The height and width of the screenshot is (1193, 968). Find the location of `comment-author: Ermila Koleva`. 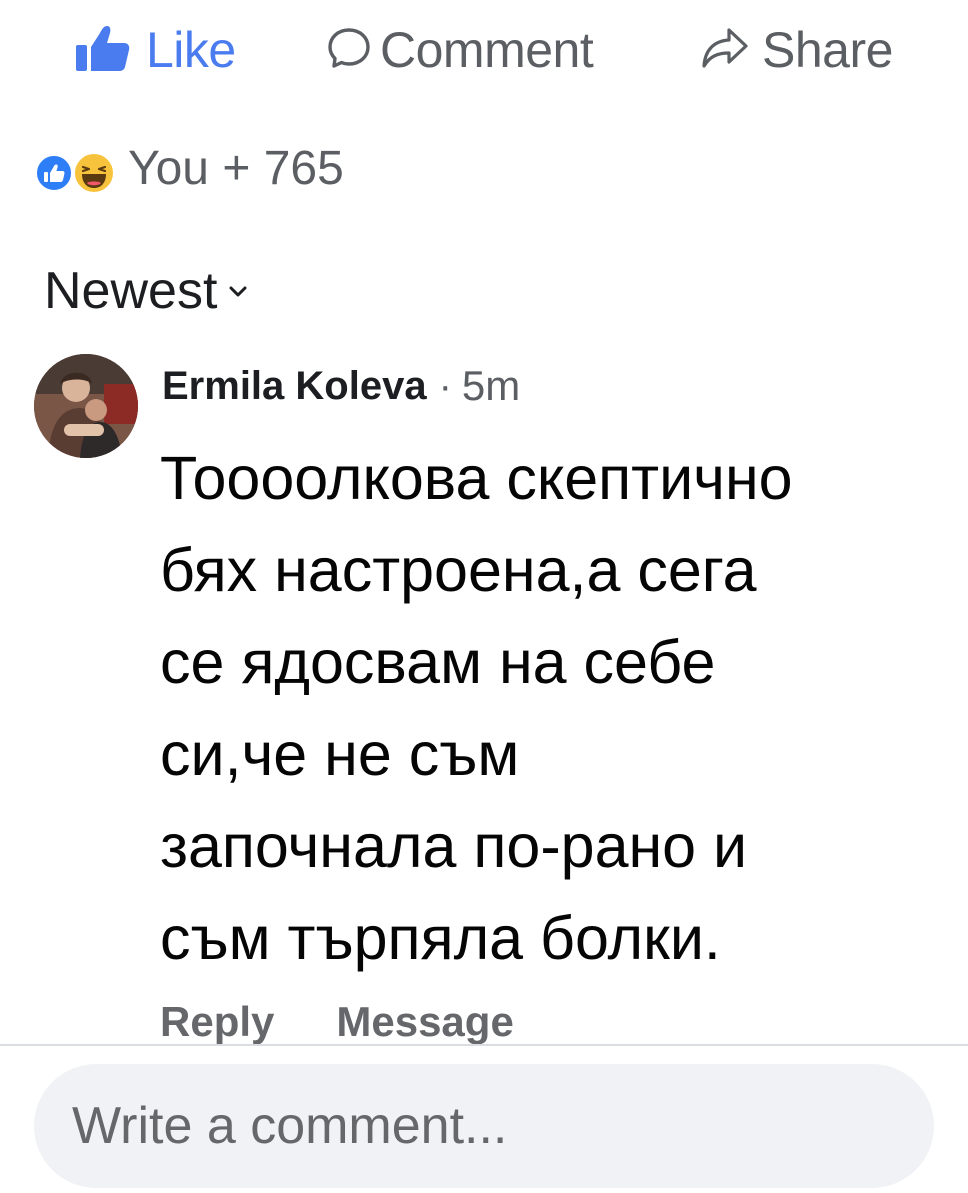

comment-author: Ermila Koleva is located at coordinates (294, 386).